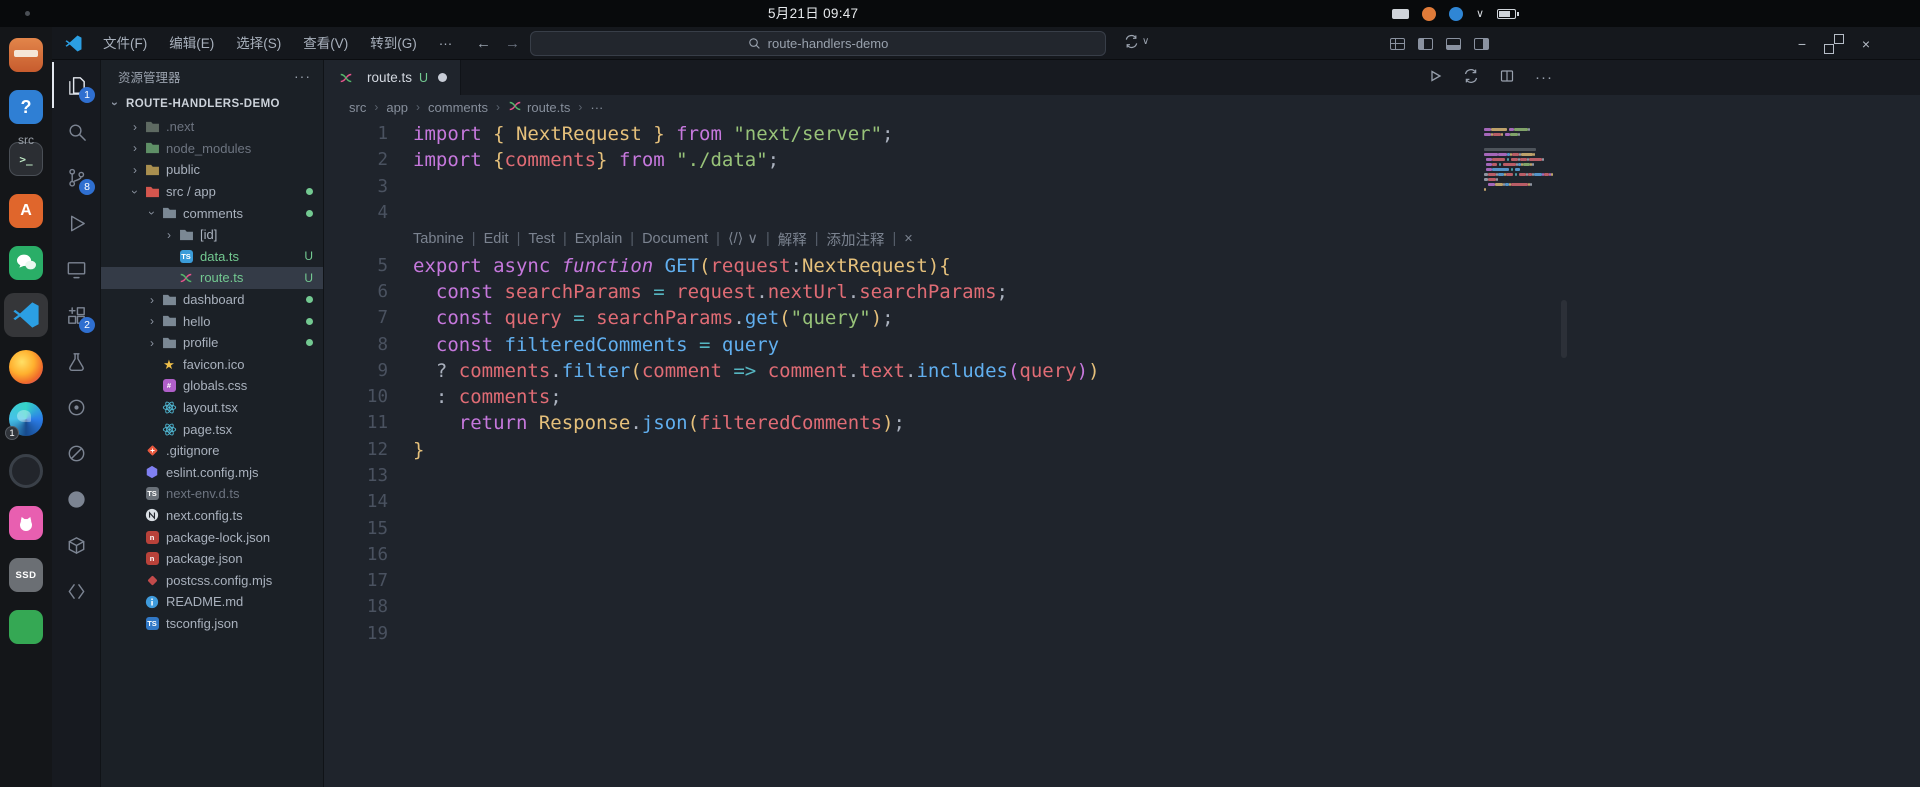 This screenshot has height=787, width=1920. Describe the element at coordinates (212, 365) in the screenshot. I see `tree-item-favicon-ico: ★ favicon.ico` at that location.